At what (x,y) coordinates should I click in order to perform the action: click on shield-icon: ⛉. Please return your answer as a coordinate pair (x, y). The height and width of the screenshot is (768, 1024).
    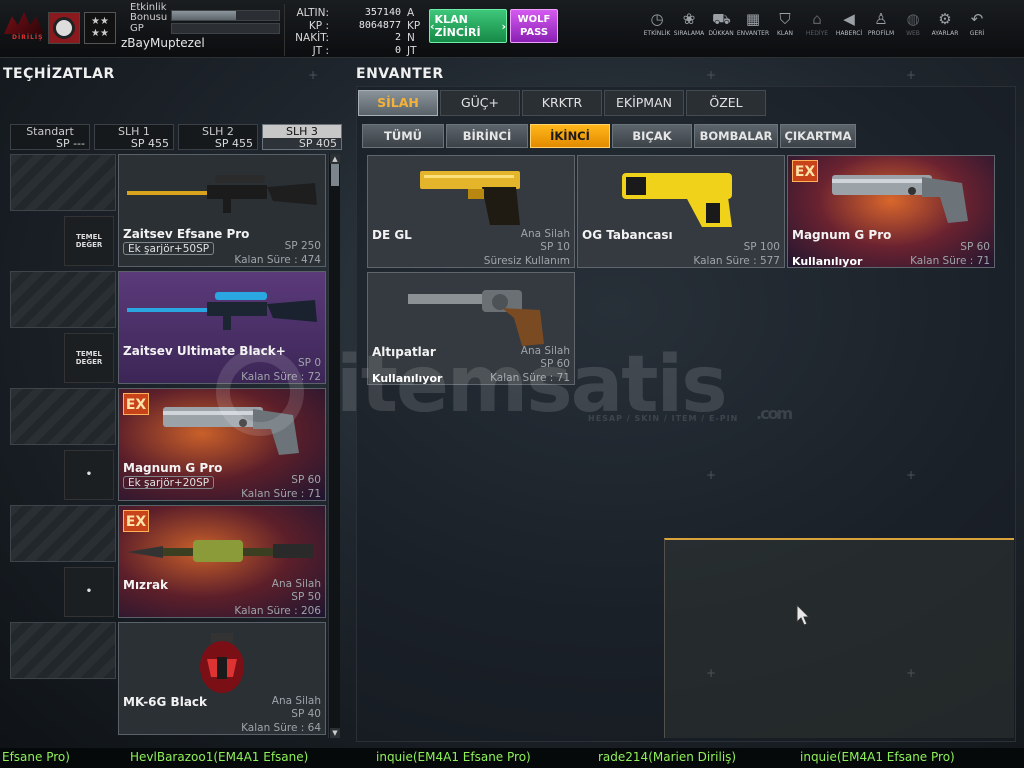
    Looking at the image, I should click on (785, 19).